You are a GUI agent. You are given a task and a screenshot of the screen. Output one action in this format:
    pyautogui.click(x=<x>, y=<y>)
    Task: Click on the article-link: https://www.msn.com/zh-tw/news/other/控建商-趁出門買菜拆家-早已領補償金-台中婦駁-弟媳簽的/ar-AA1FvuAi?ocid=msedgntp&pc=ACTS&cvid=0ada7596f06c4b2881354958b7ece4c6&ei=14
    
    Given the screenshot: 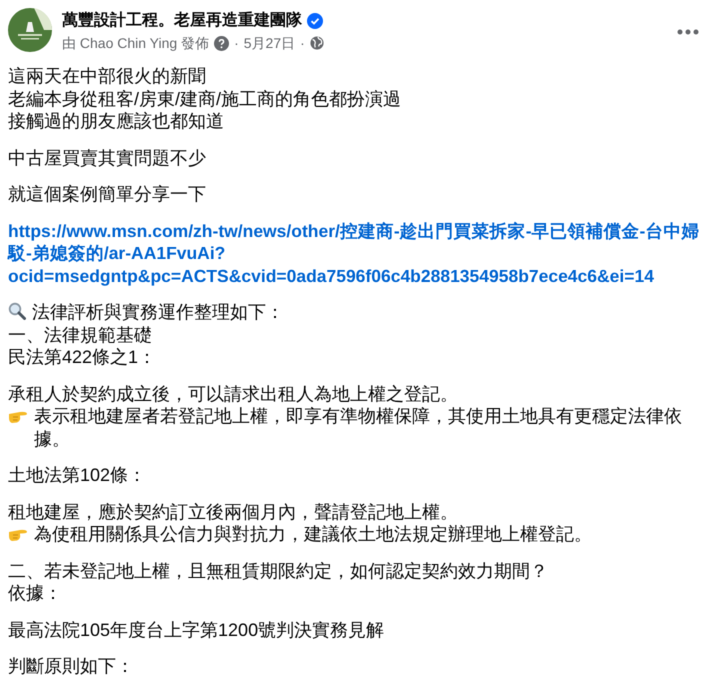 What is the action you would take?
    pyautogui.click(x=355, y=253)
    